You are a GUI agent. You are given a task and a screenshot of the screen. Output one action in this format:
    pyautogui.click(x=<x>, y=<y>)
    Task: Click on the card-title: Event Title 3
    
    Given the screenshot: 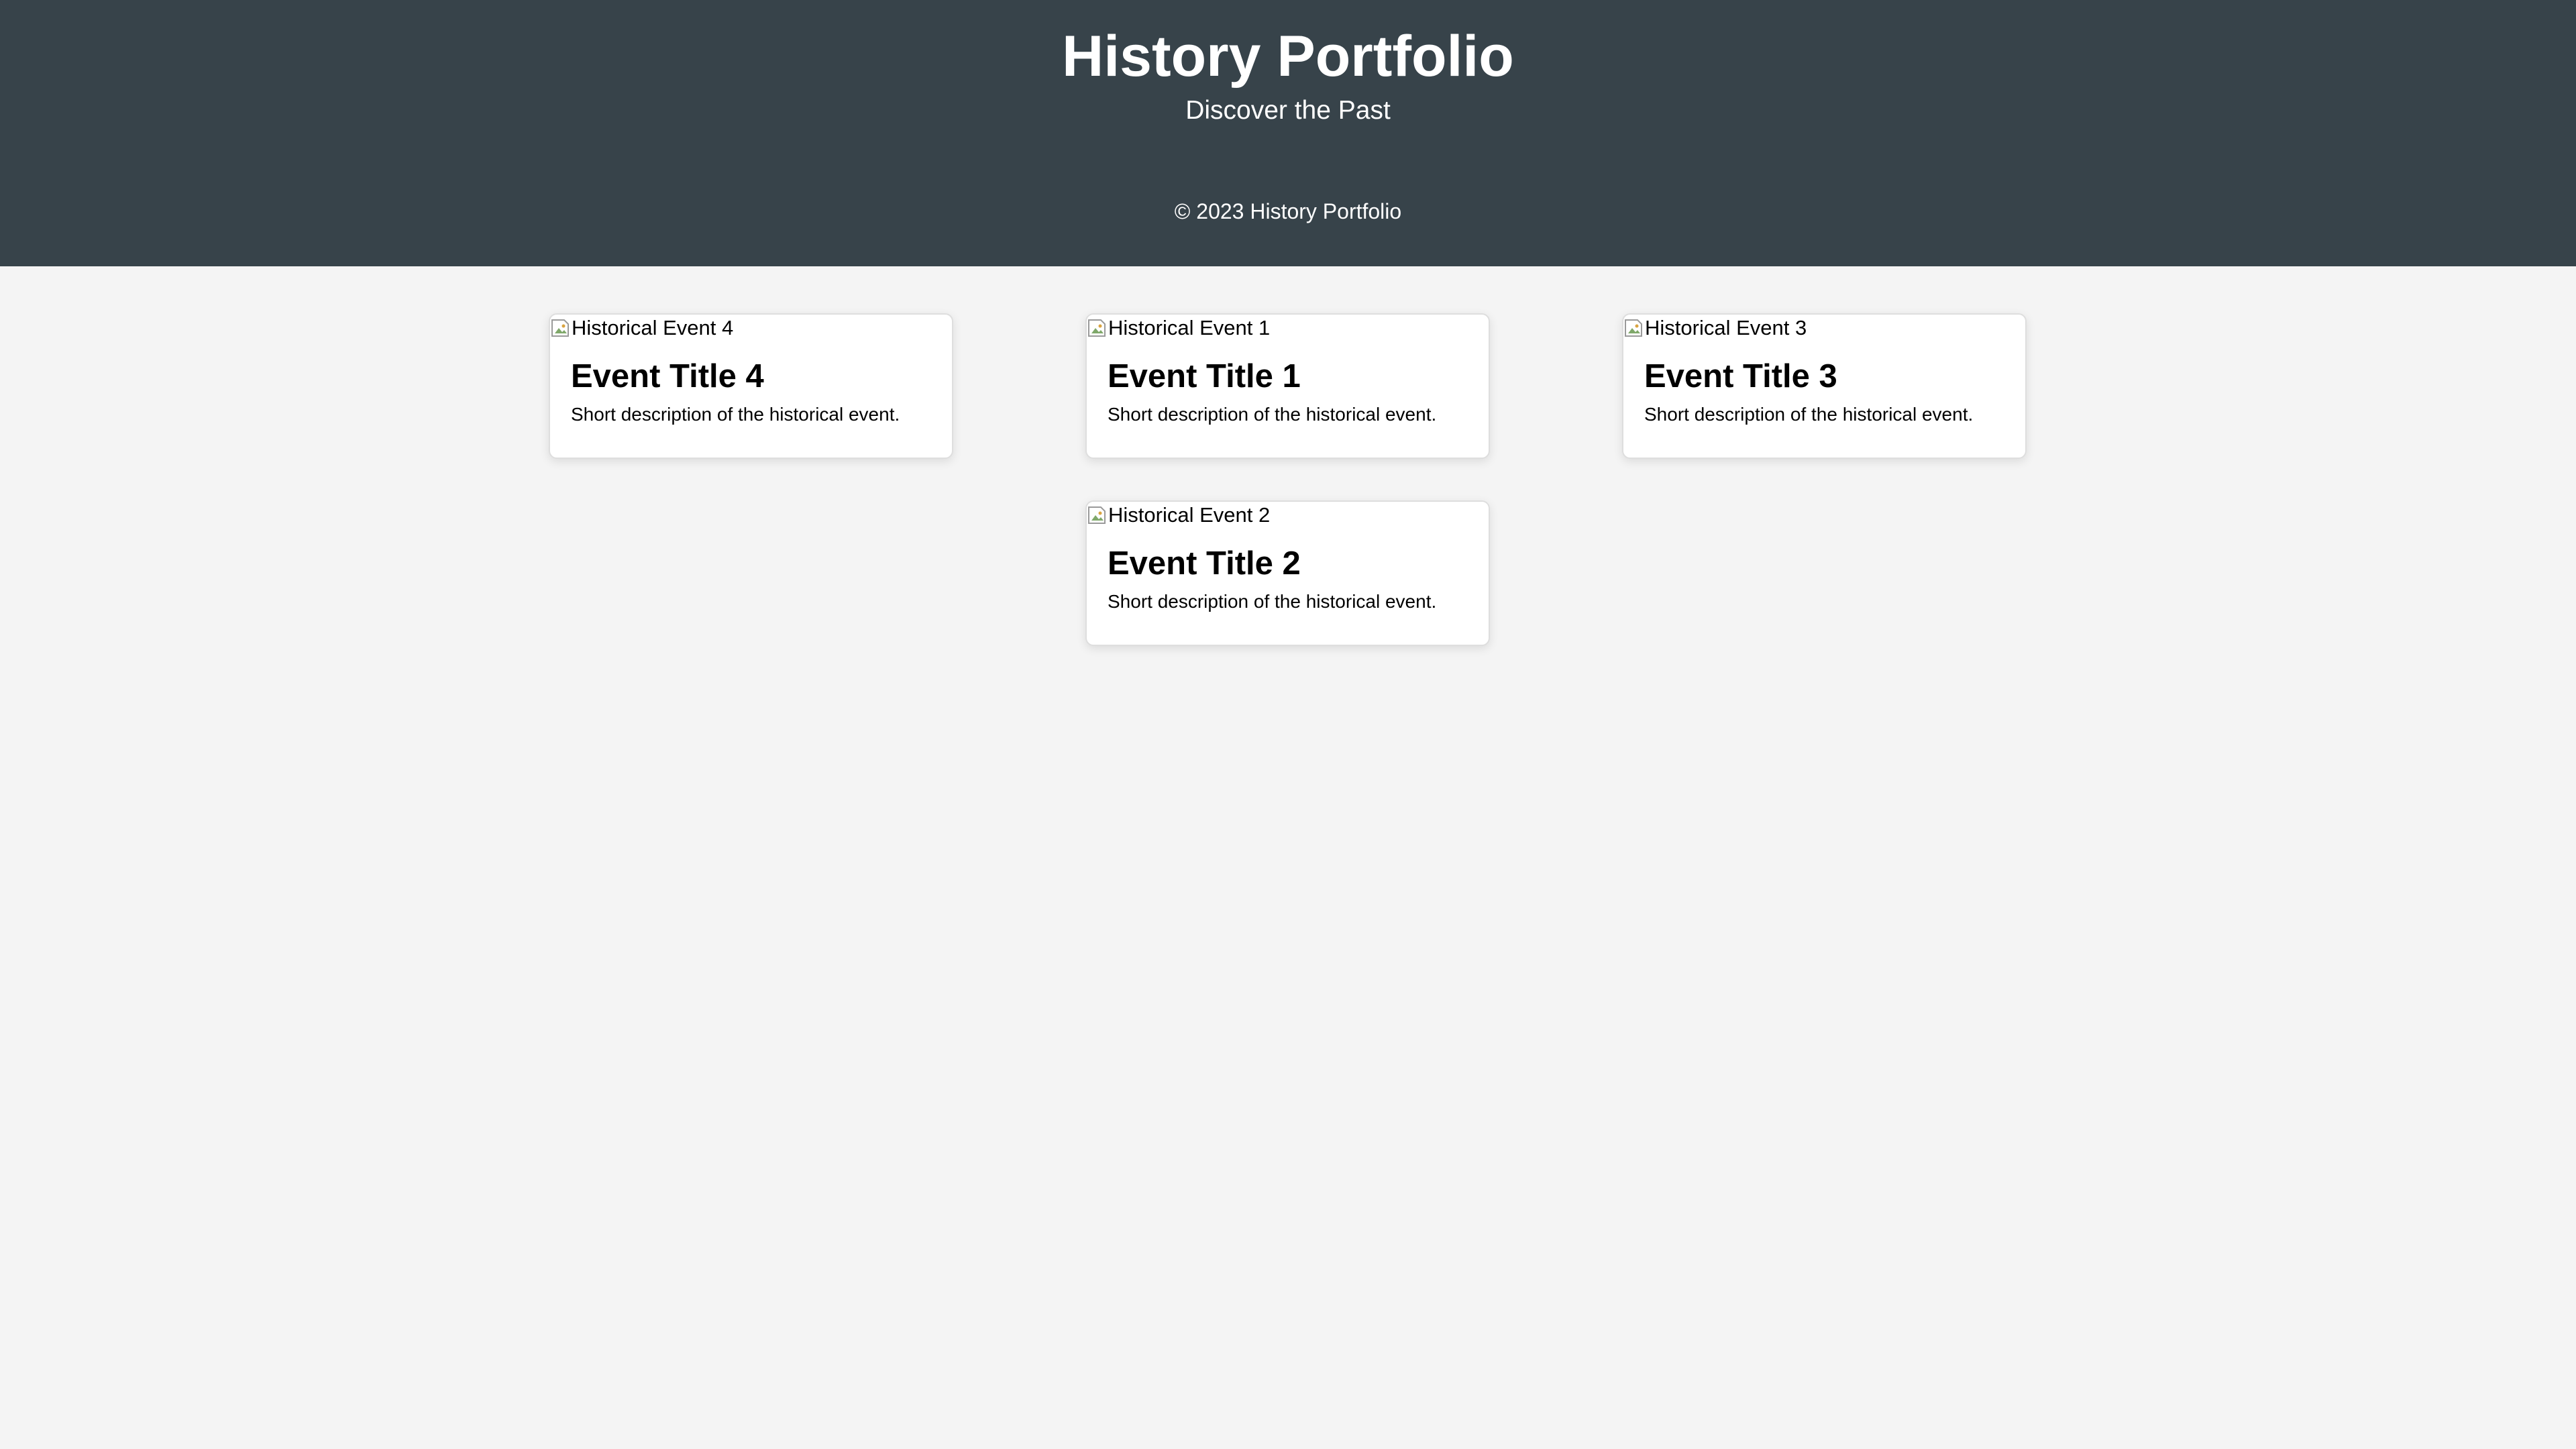 What is the action you would take?
    pyautogui.click(x=1740, y=376)
    